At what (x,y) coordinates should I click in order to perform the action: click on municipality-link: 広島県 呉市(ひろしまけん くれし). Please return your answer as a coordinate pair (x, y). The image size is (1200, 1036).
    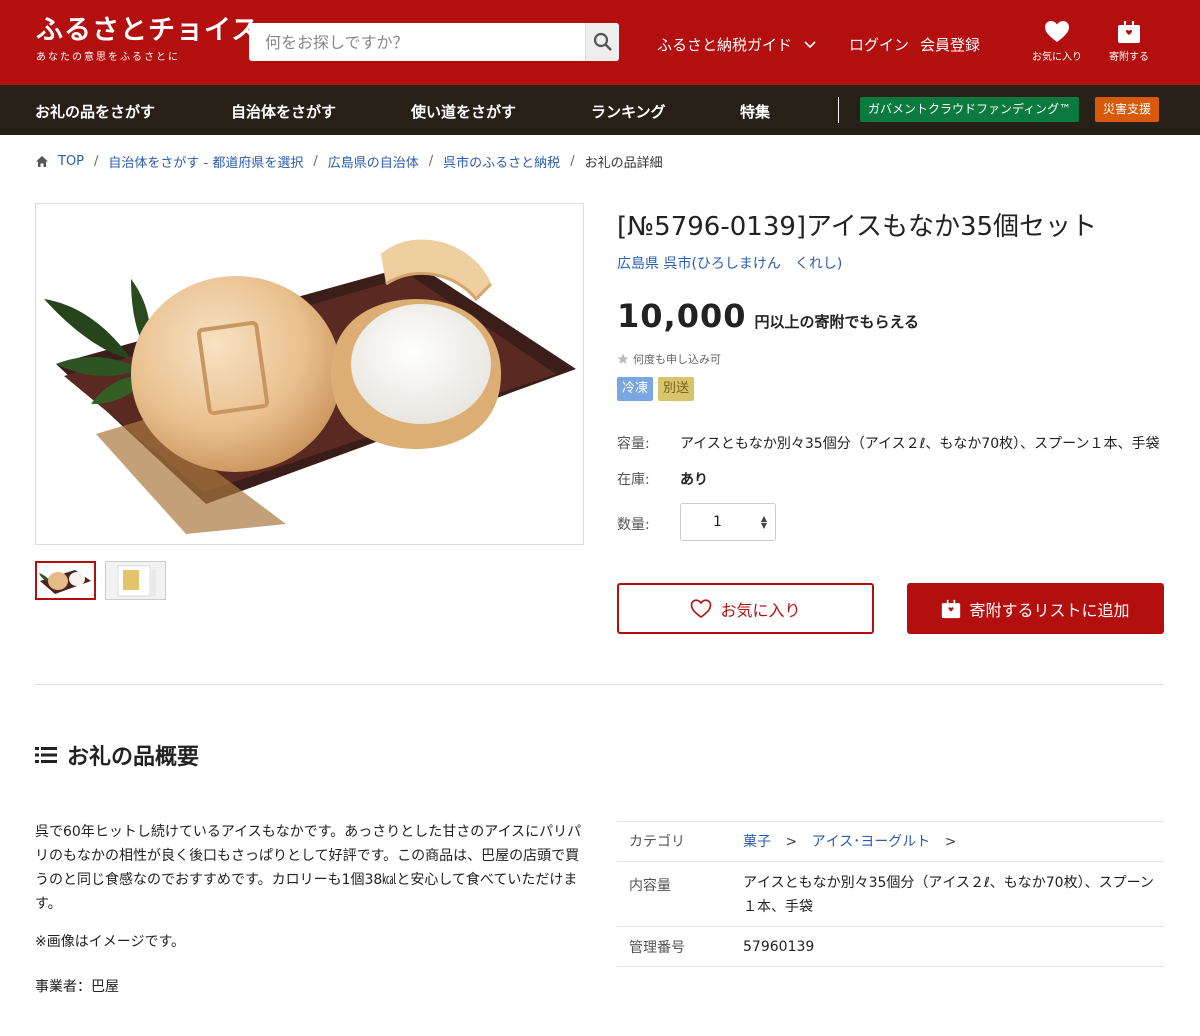
    Looking at the image, I should click on (729, 263).